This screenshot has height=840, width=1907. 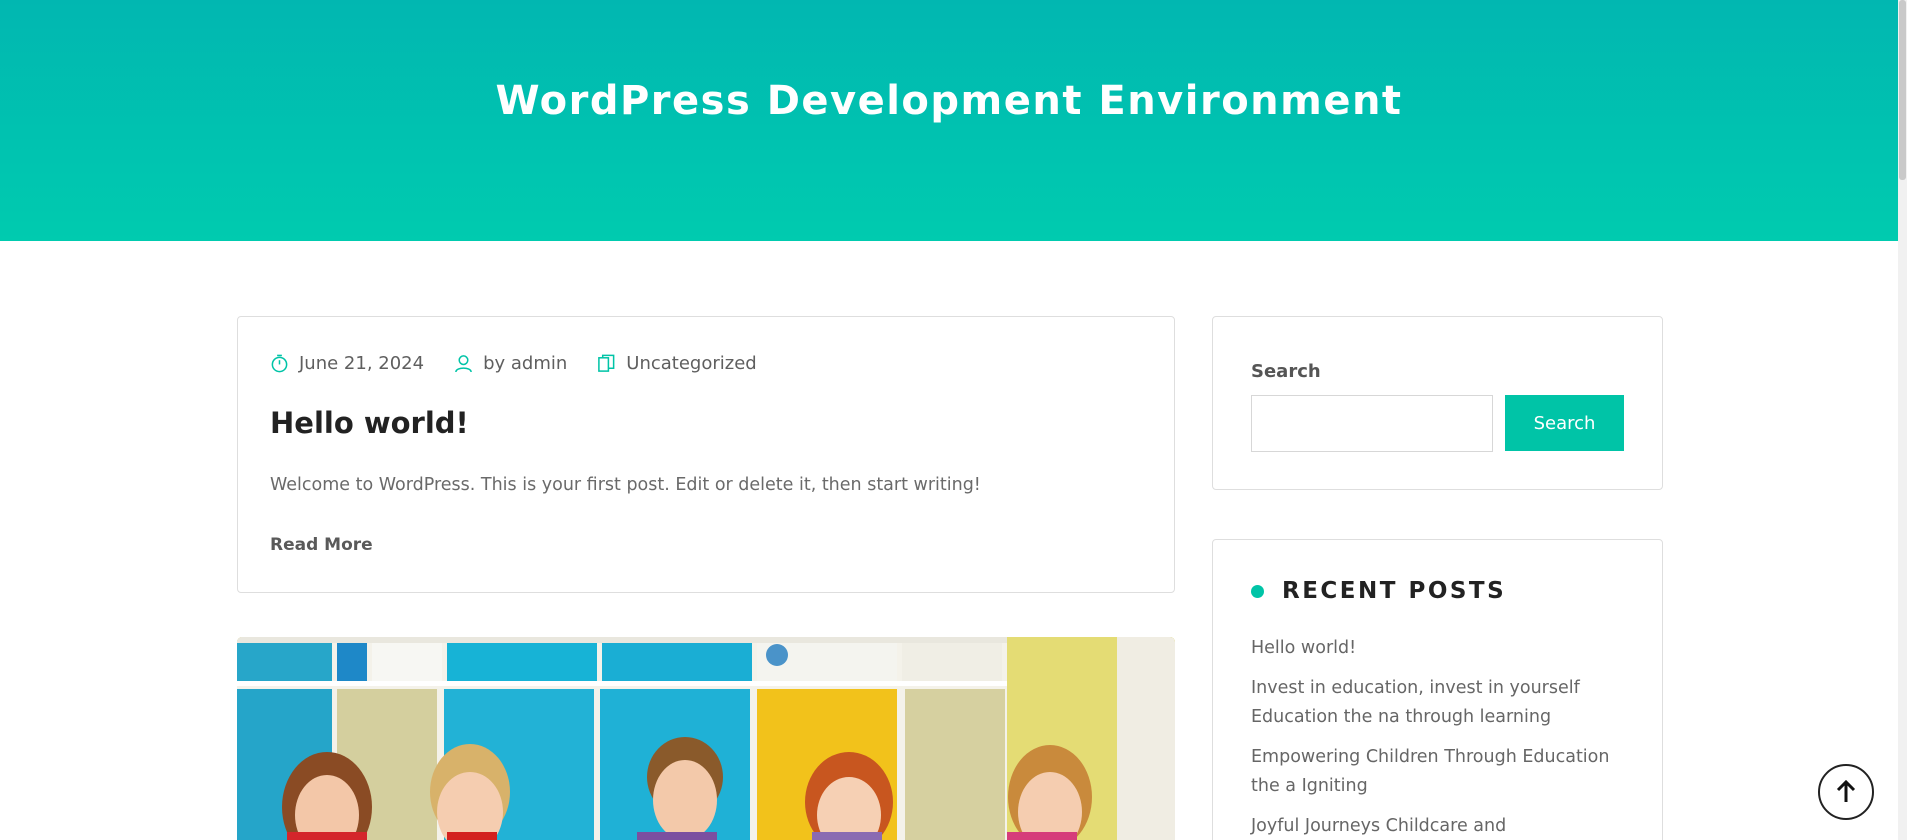 I want to click on post-title: Hello world!, so click(x=369, y=423).